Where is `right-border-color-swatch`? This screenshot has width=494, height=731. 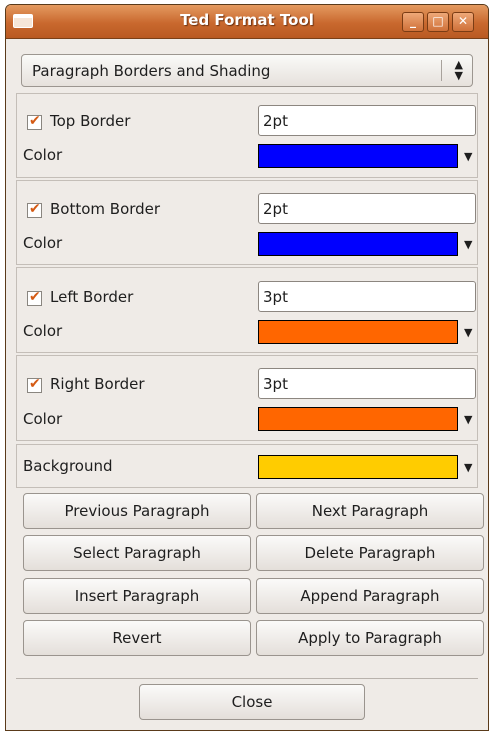 right-border-color-swatch is located at coordinates (358, 419).